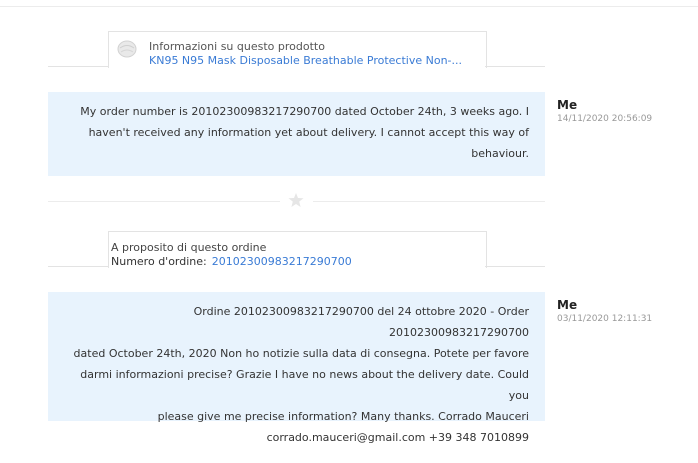 This screenshot has height=463, width=698. I want to click on divider-line-left, so click(164, 201).